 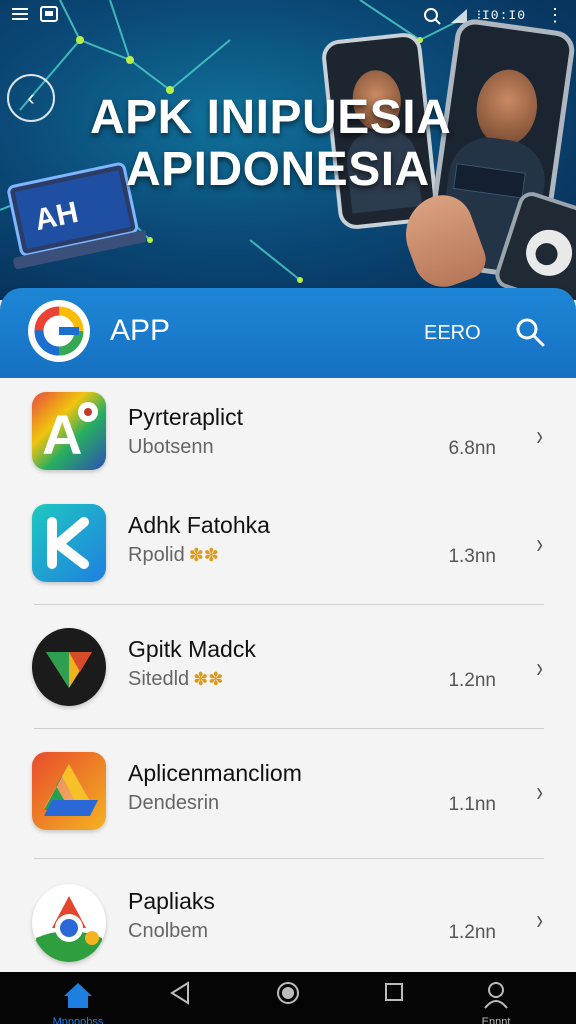 What do you see at coordinates (550, 15) in the screenshot?
I see `more-icon: ⋮` at bounding box center [550, 15].